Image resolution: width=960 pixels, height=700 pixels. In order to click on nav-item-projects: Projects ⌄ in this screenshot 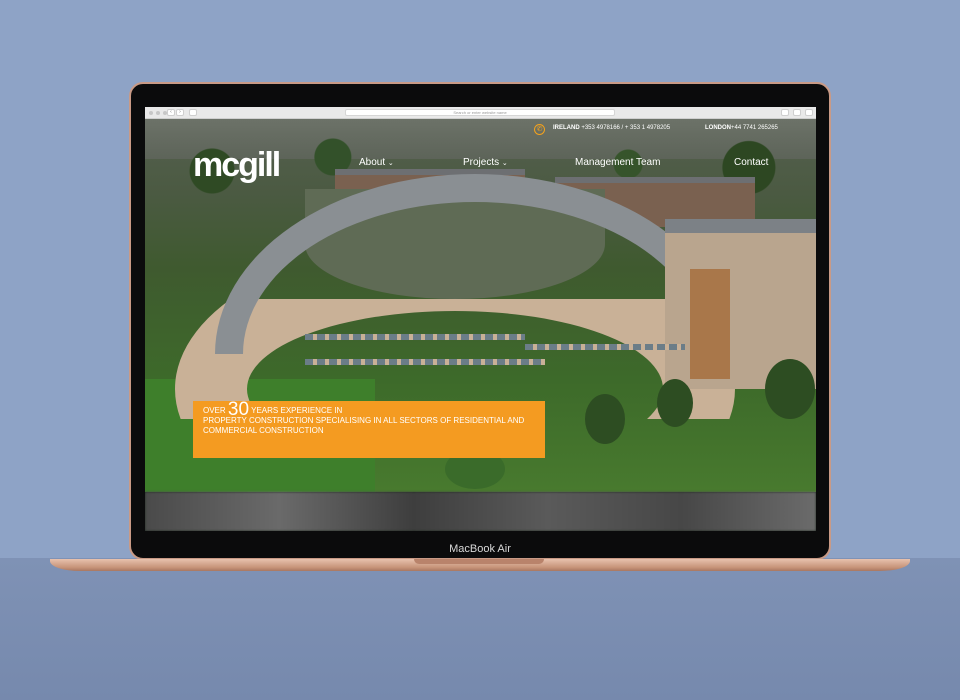, I will do `click(485, 162)`.